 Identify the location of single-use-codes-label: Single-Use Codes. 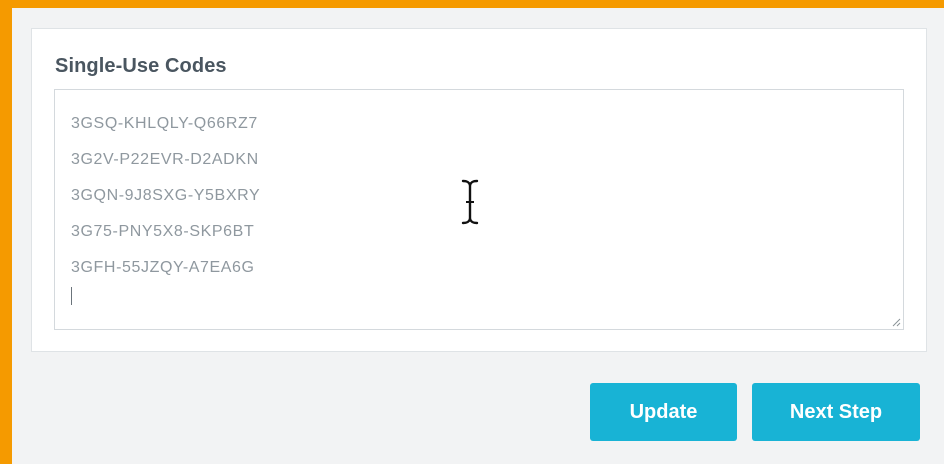
(141, 66).